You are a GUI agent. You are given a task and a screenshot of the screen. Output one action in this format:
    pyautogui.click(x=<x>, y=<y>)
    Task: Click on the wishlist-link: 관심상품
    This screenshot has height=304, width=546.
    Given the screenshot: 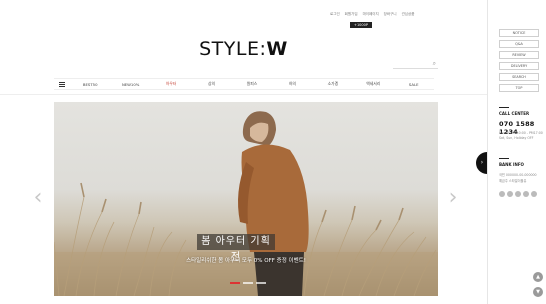 What is the action you would take?
    pyautogui.click(x=408, y=14)
    